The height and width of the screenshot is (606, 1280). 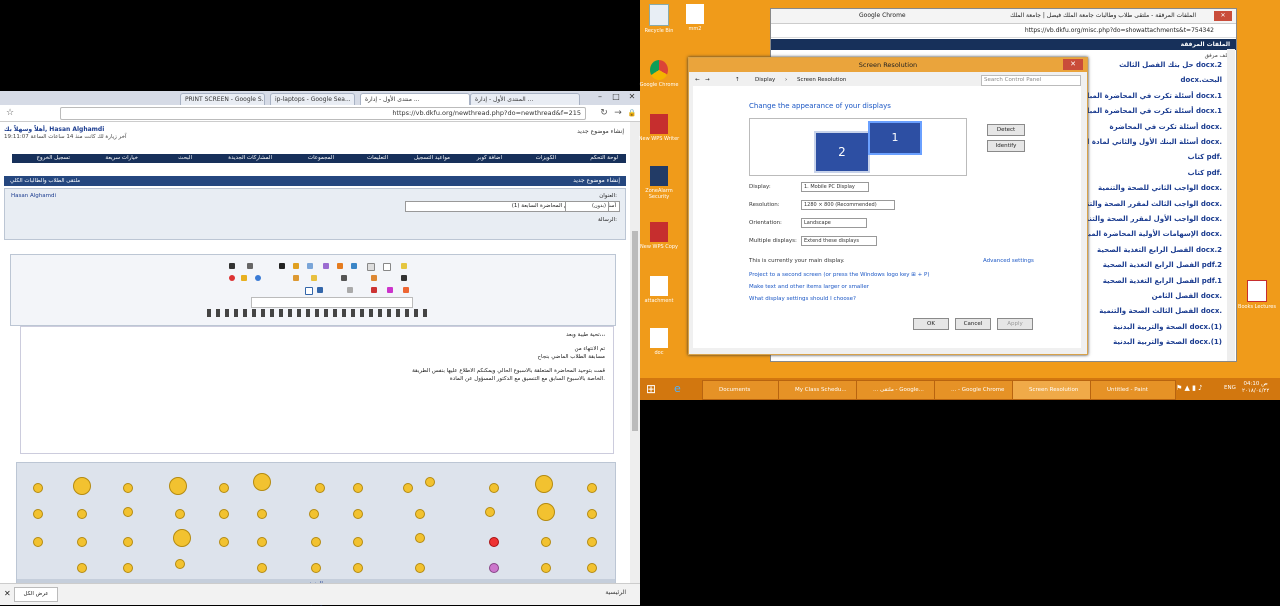 What do you see at coordinates (834, 223) in the screenshot?
I see `orientation-select: Landscape` at bounding box center [834, 223].